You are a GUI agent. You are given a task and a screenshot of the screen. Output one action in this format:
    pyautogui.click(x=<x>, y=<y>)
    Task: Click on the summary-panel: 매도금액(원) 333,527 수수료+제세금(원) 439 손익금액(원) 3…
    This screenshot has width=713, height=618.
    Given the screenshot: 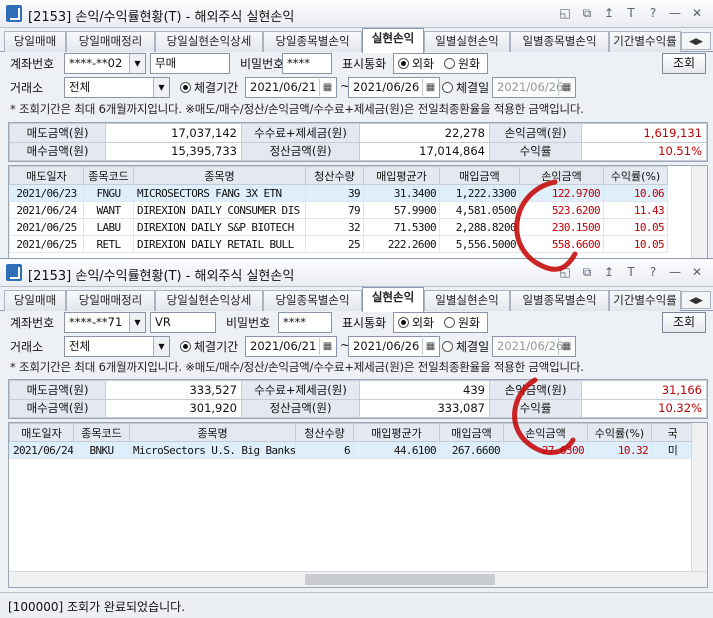 What is the action you would take?
    pyautogui.click(x=358, y=399)
    